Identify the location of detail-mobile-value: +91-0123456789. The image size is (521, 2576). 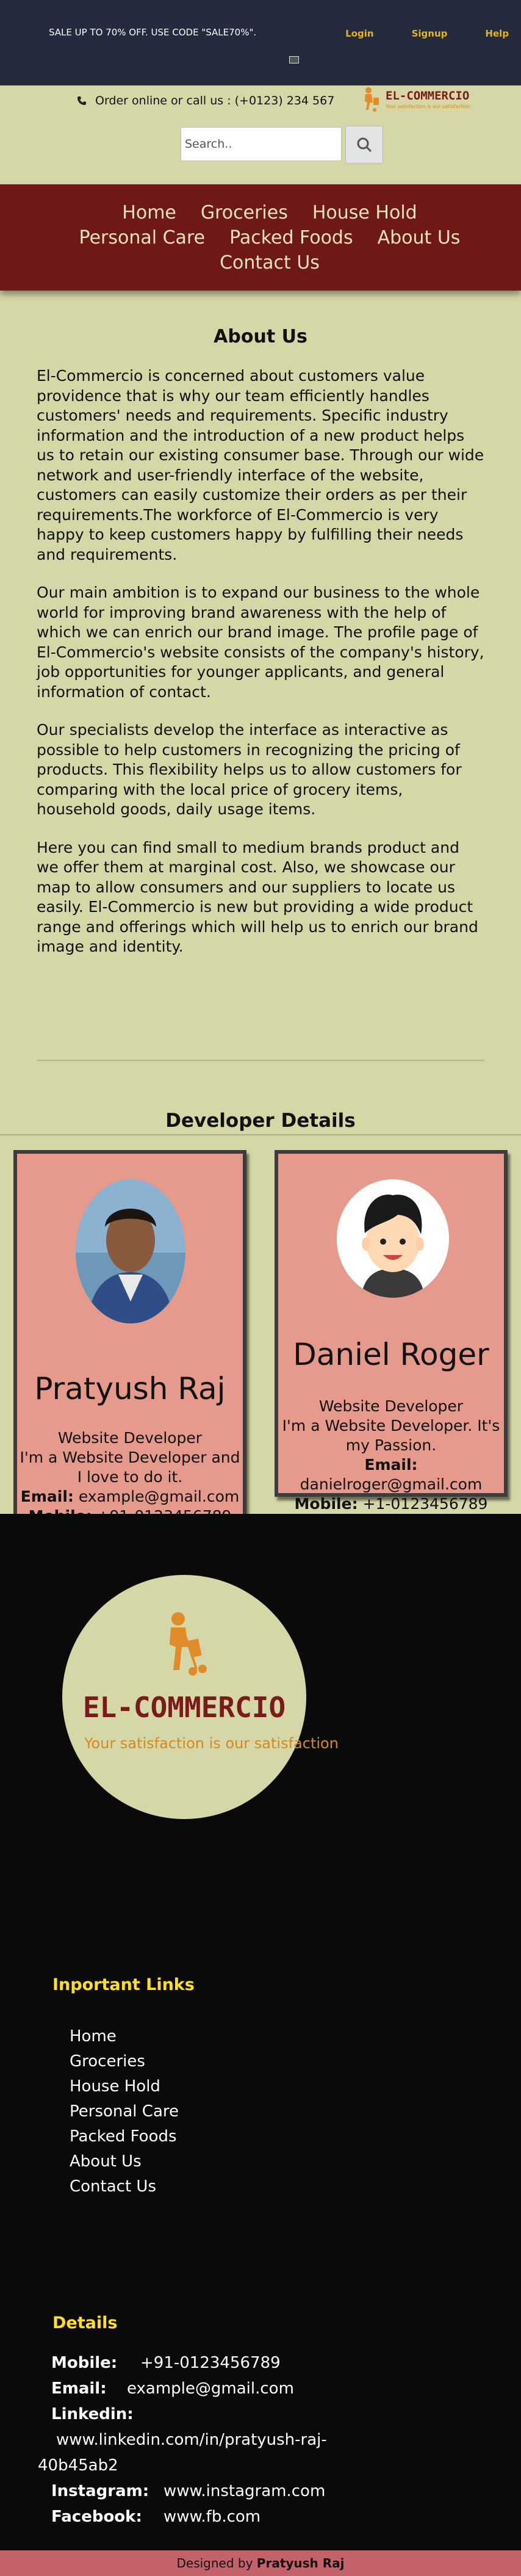
(210, 2363).